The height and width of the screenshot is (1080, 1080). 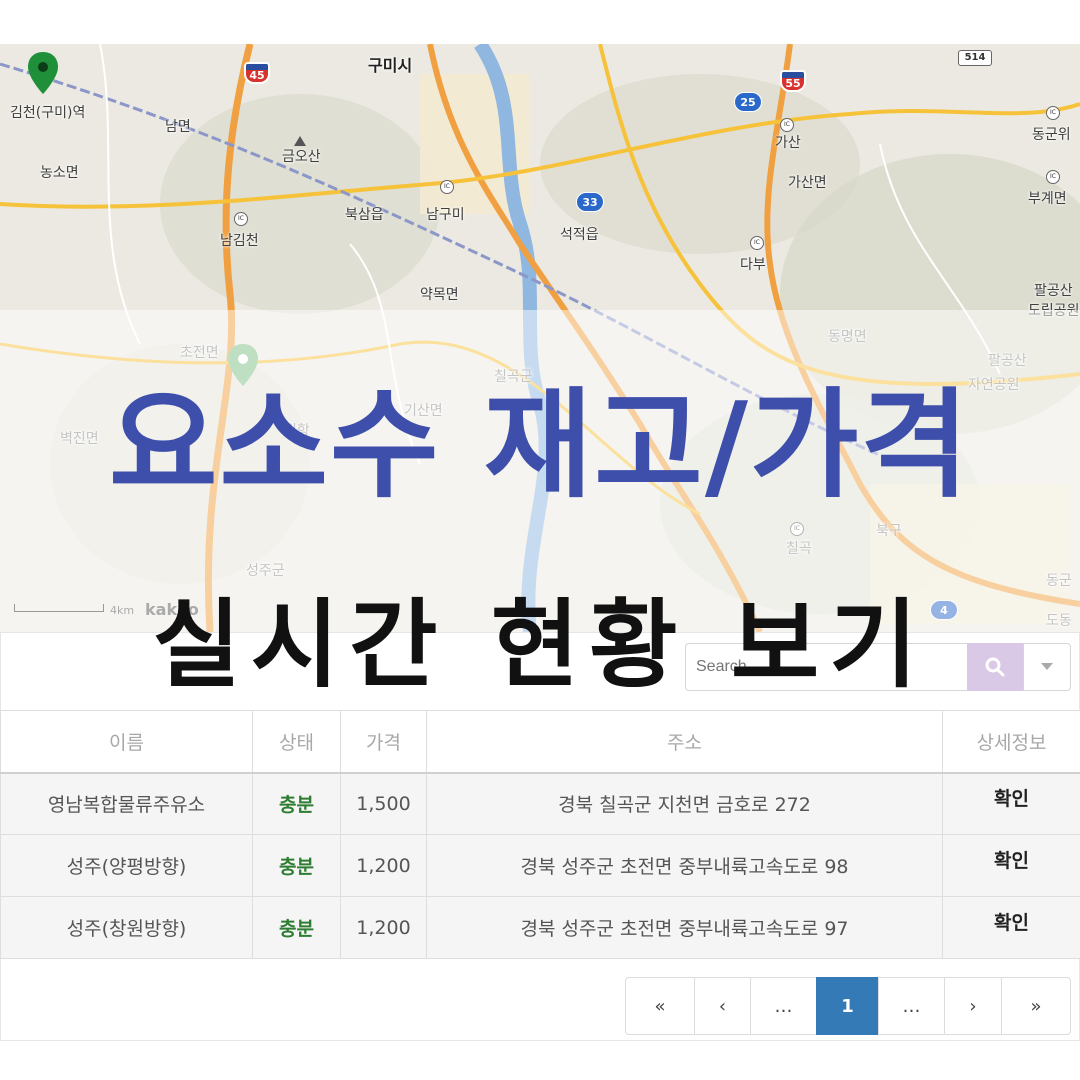 What do you see at coordinates (684, 927) in the screenshot?
I see `station-address: 경북 성주군 초전면 중부내륙고속도로 97` at bounding box center [684, 927].